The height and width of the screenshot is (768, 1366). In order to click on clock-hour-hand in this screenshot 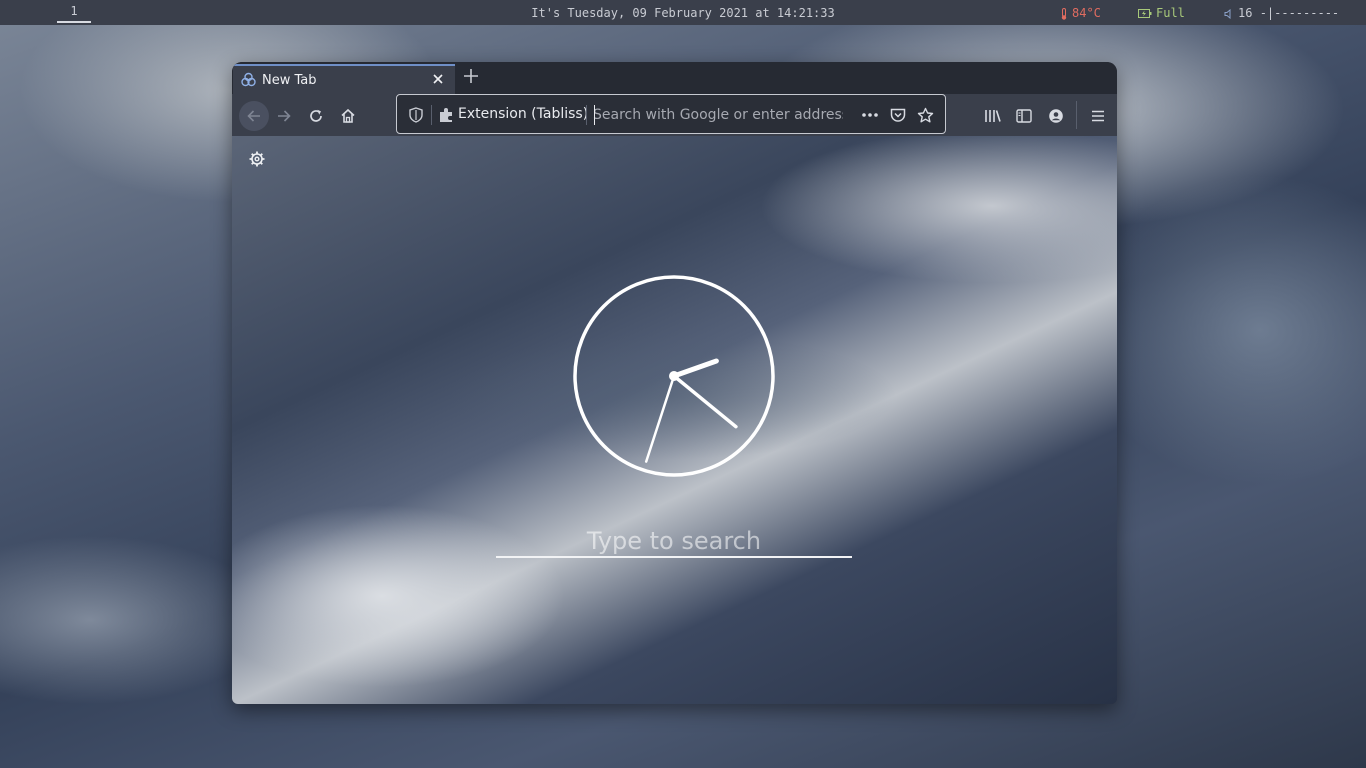, I will do `click(695, 368)`.